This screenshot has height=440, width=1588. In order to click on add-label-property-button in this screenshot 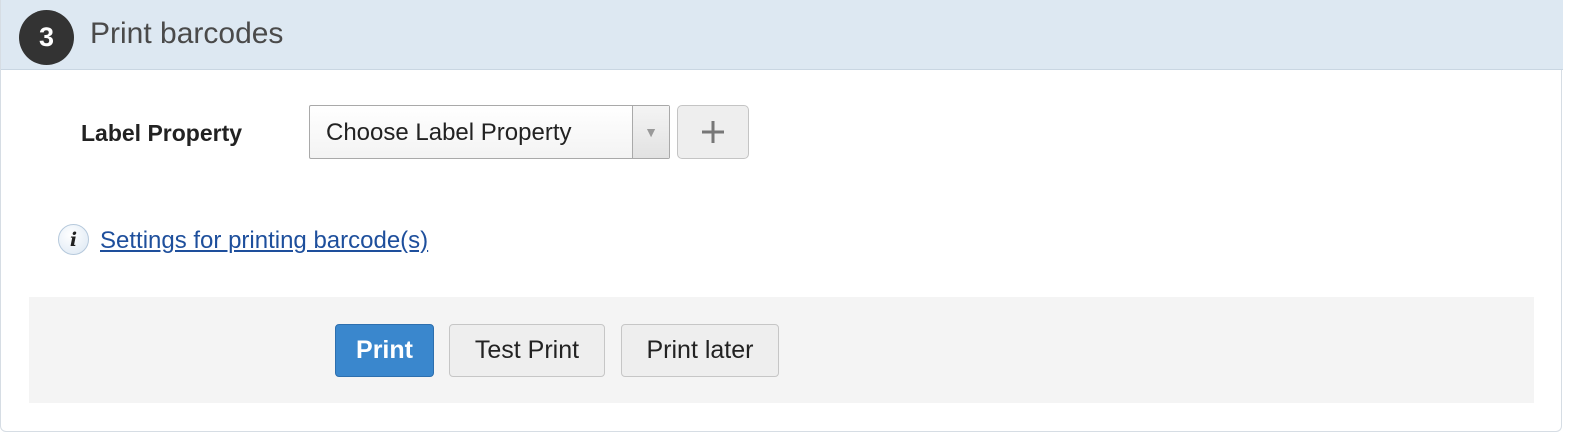, I will do `click(713, 132)`.